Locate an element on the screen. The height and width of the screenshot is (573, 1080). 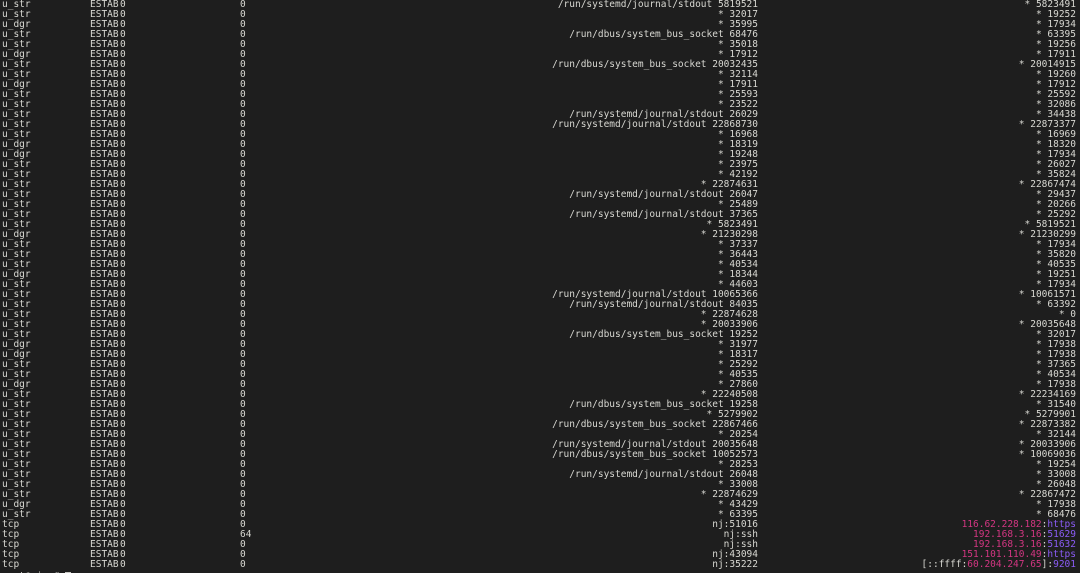
cell-local: * 31977 is located at coordinates (737, 344).